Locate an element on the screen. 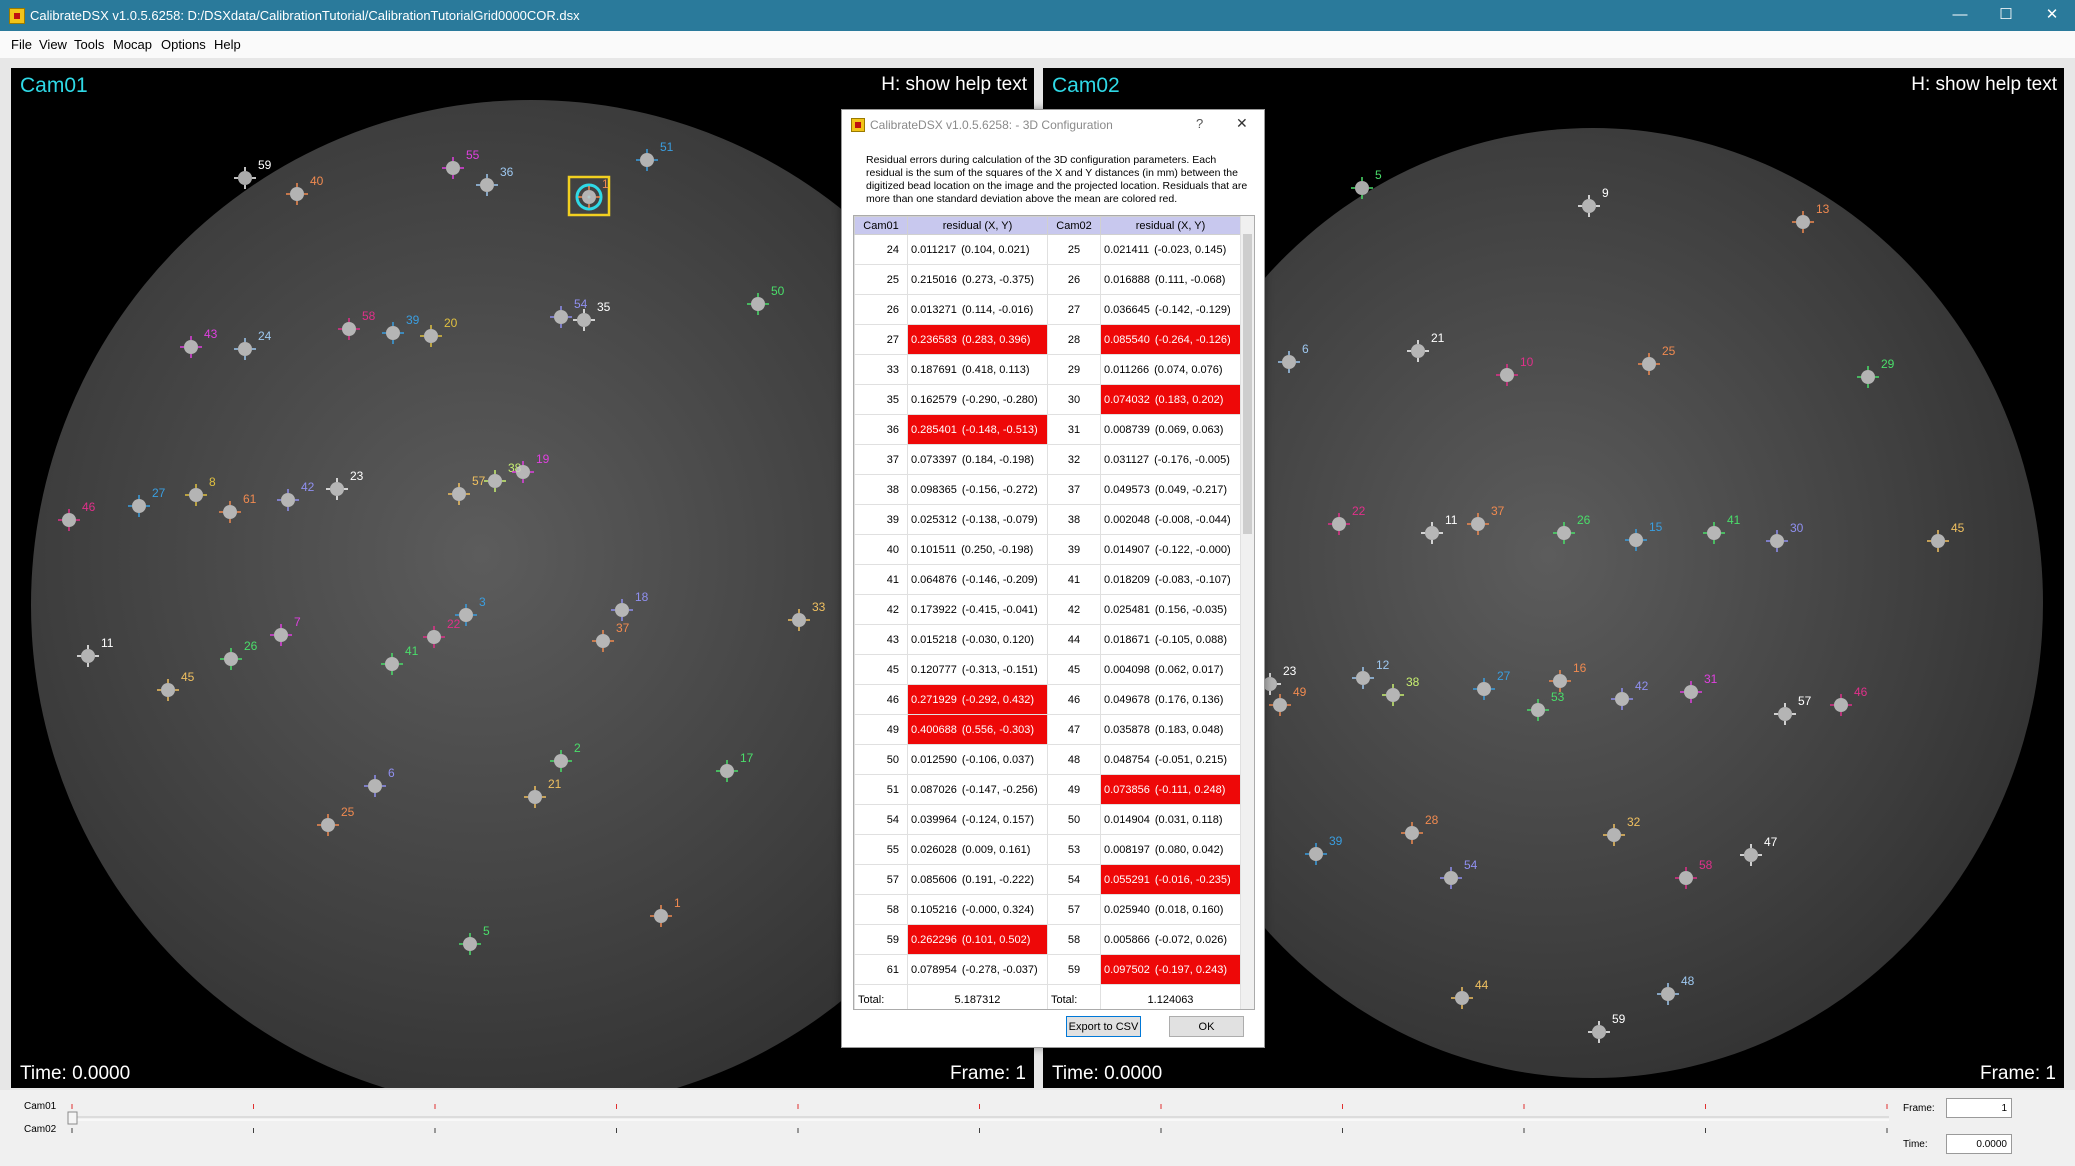 The width and height of the screenshot is (2075, 1166). bead-marker: 48 is located at coordinates (1676, 989).